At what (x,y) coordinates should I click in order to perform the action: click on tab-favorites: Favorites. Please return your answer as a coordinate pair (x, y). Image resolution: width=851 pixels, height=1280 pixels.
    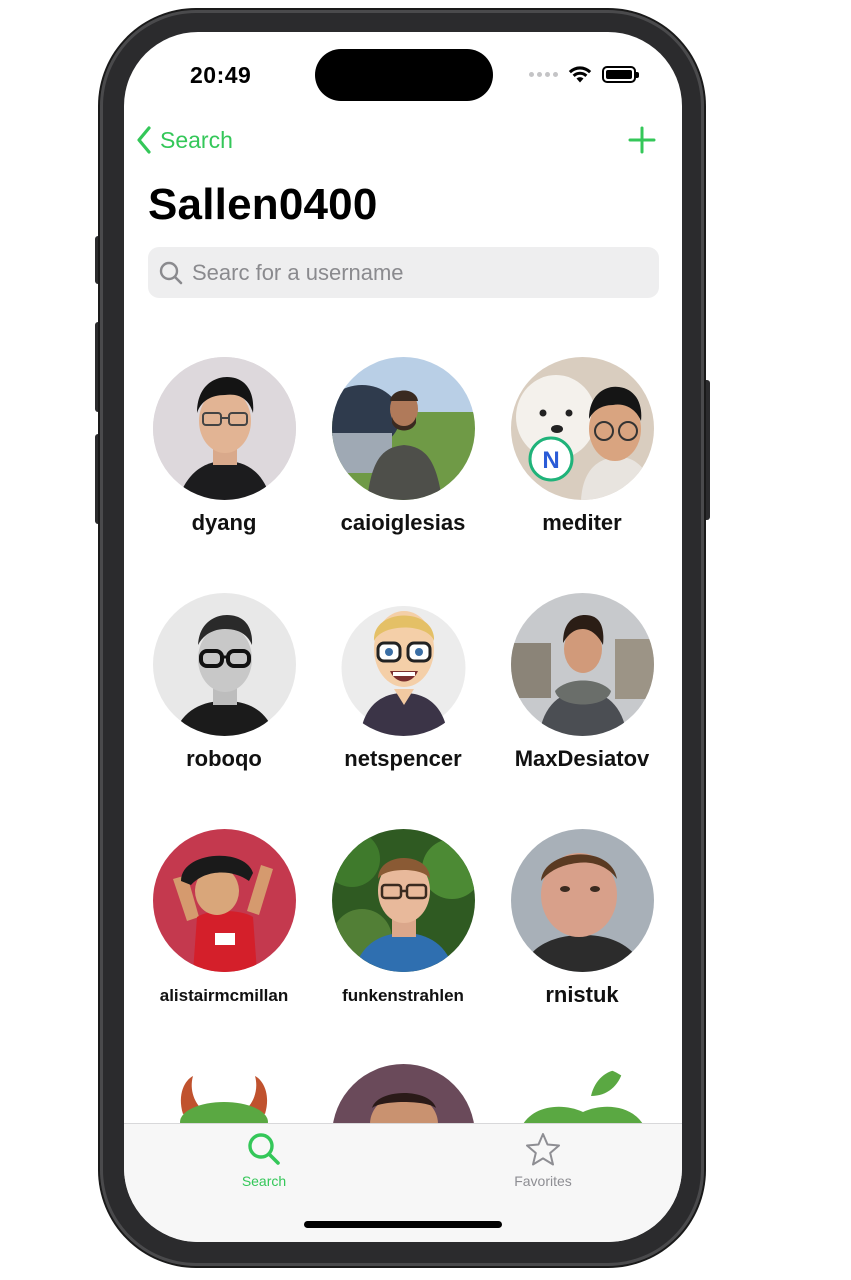
    Looking at the image, I should click on (543, 1160).